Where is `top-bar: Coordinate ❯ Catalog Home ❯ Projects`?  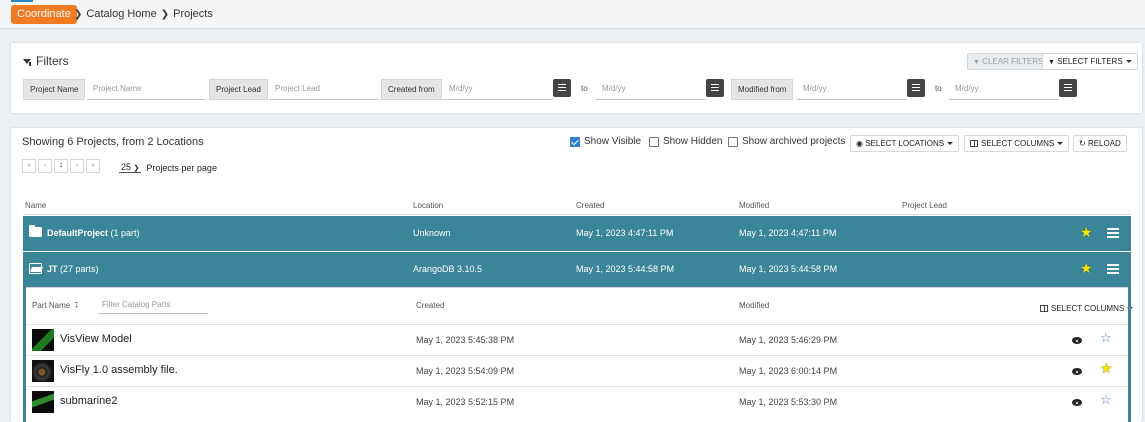
top-bar: Coordinate ❯ Catalog Home ❯ Projects is located at coordinates (572, 14).